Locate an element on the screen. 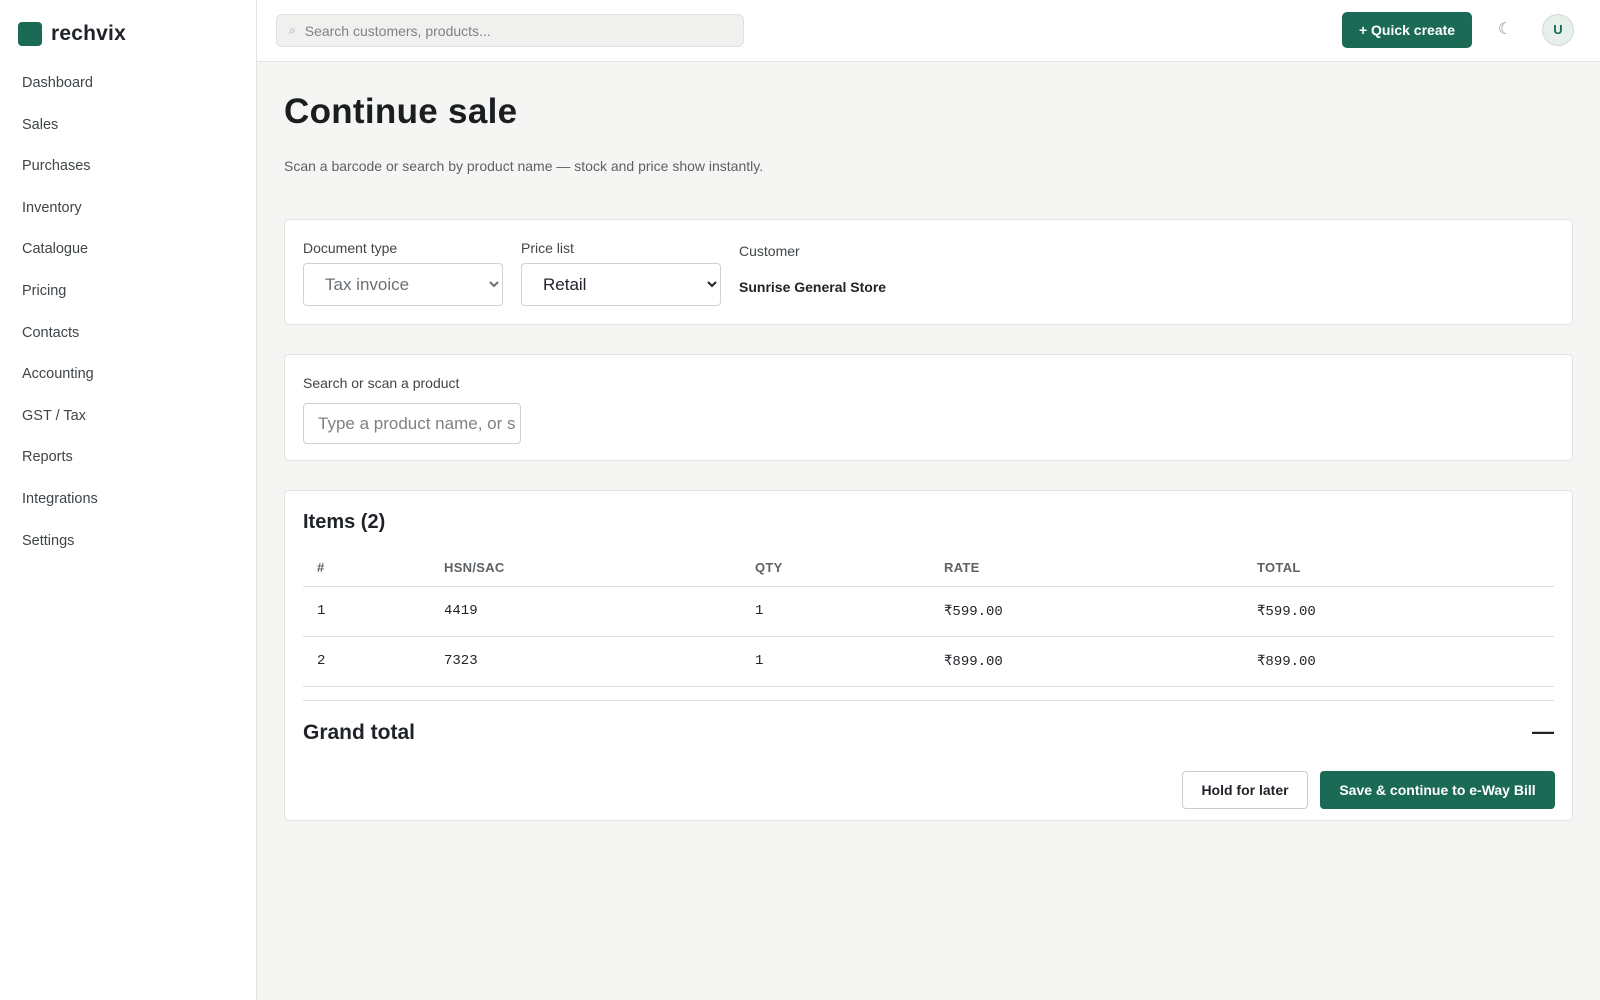  sidebar-item-accounting: Accounting is located at coordinates (128, 375).